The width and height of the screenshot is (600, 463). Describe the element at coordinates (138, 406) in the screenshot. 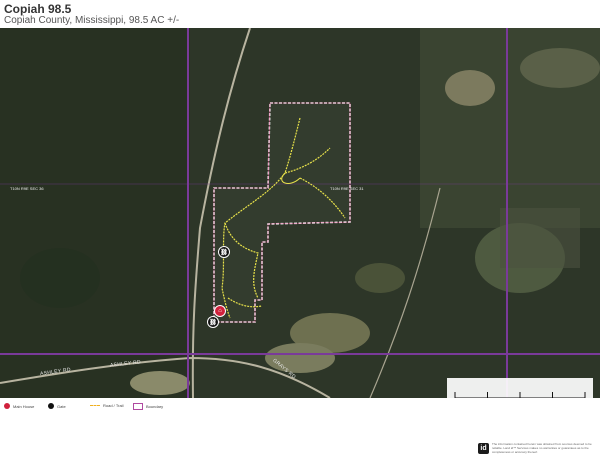

I see `boundary-icon` at that location.